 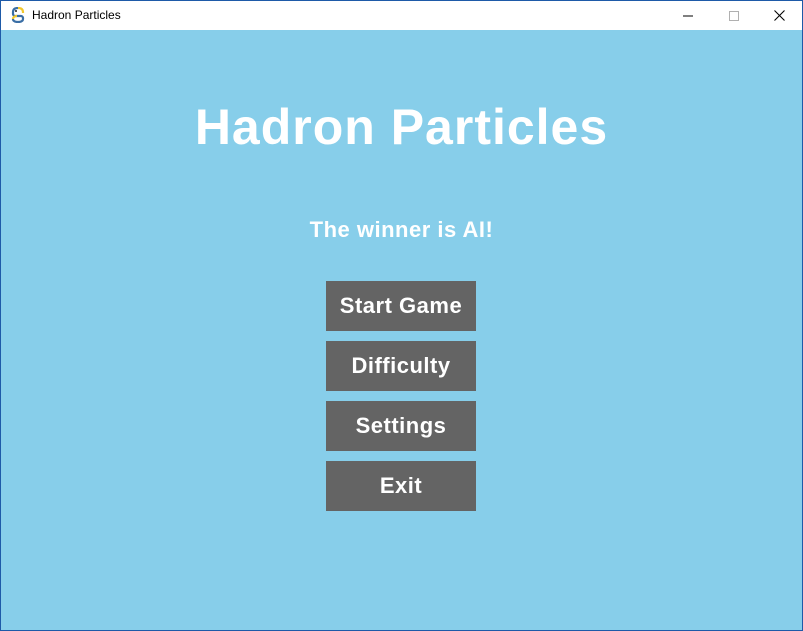 I want to click on close-icon, so click(x=779, y=15).